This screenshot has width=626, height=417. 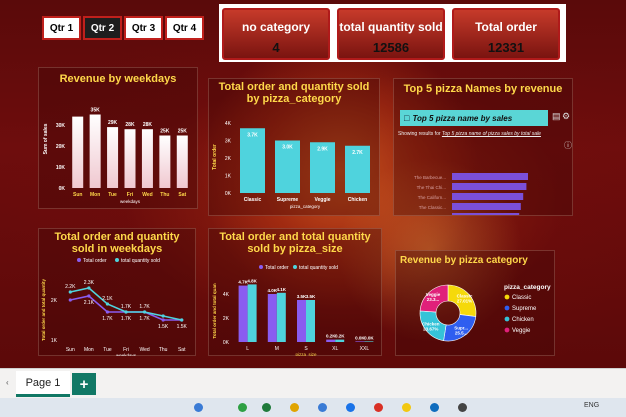 I want to click on x-tick-label: Veggie, so click(x=322, y=200).